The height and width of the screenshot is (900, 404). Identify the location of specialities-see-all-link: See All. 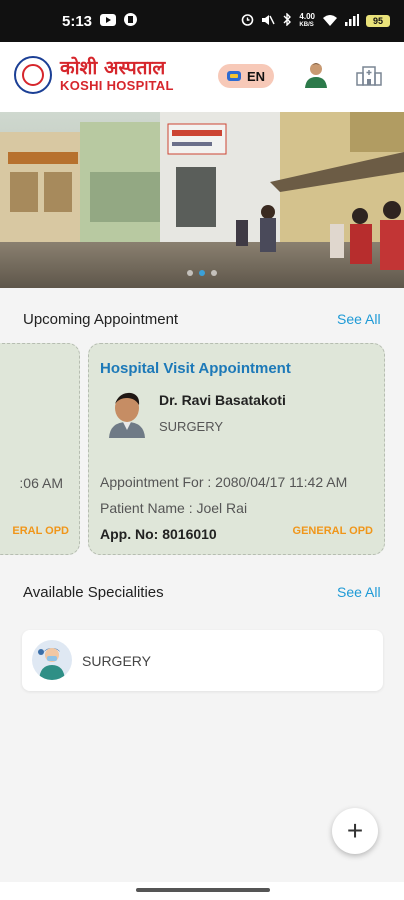
(359, 592).